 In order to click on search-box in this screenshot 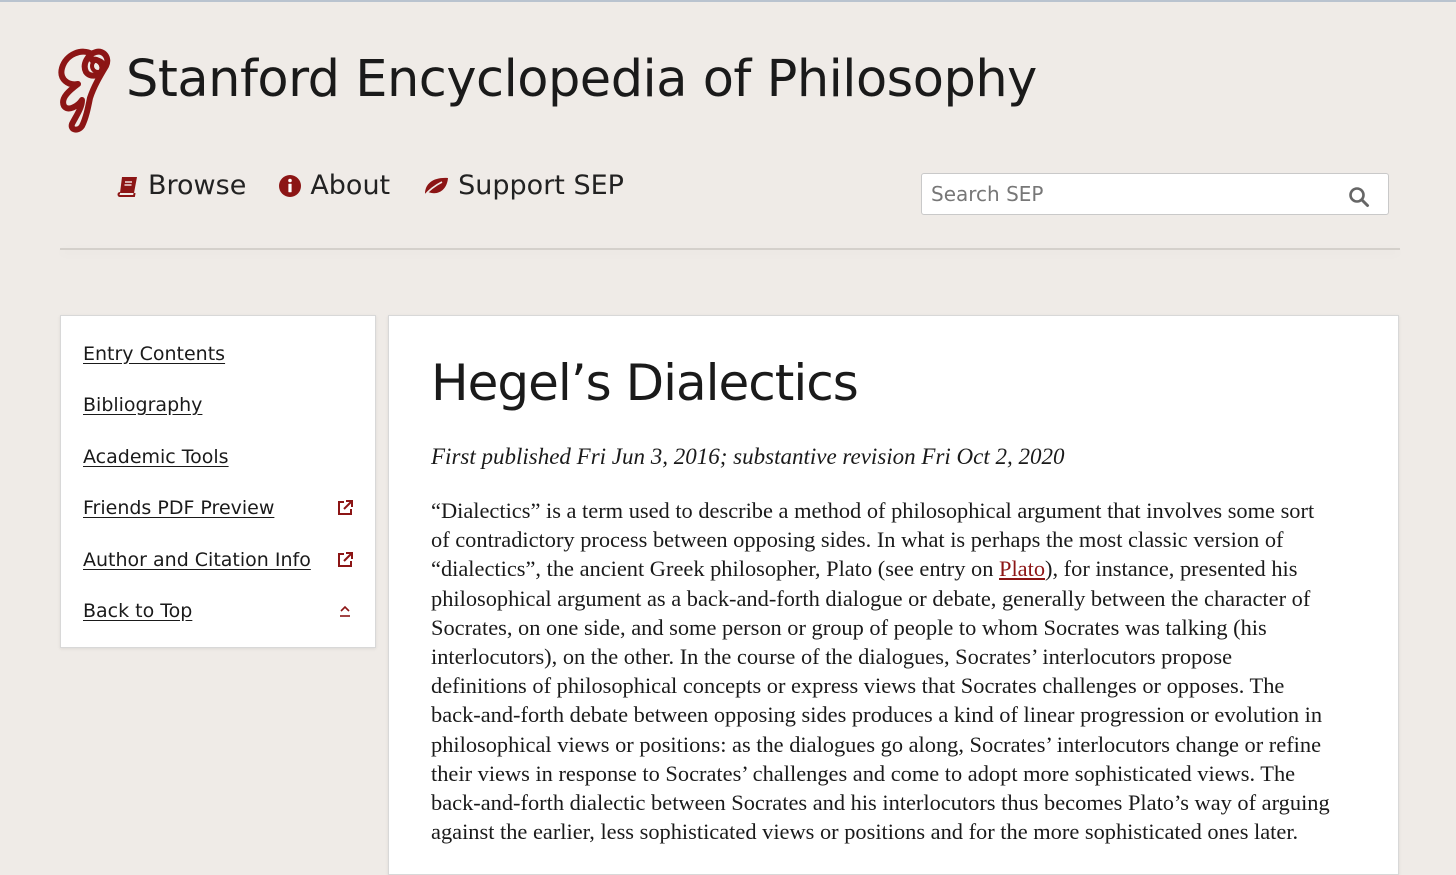, I will do `click(1155, 194)`.